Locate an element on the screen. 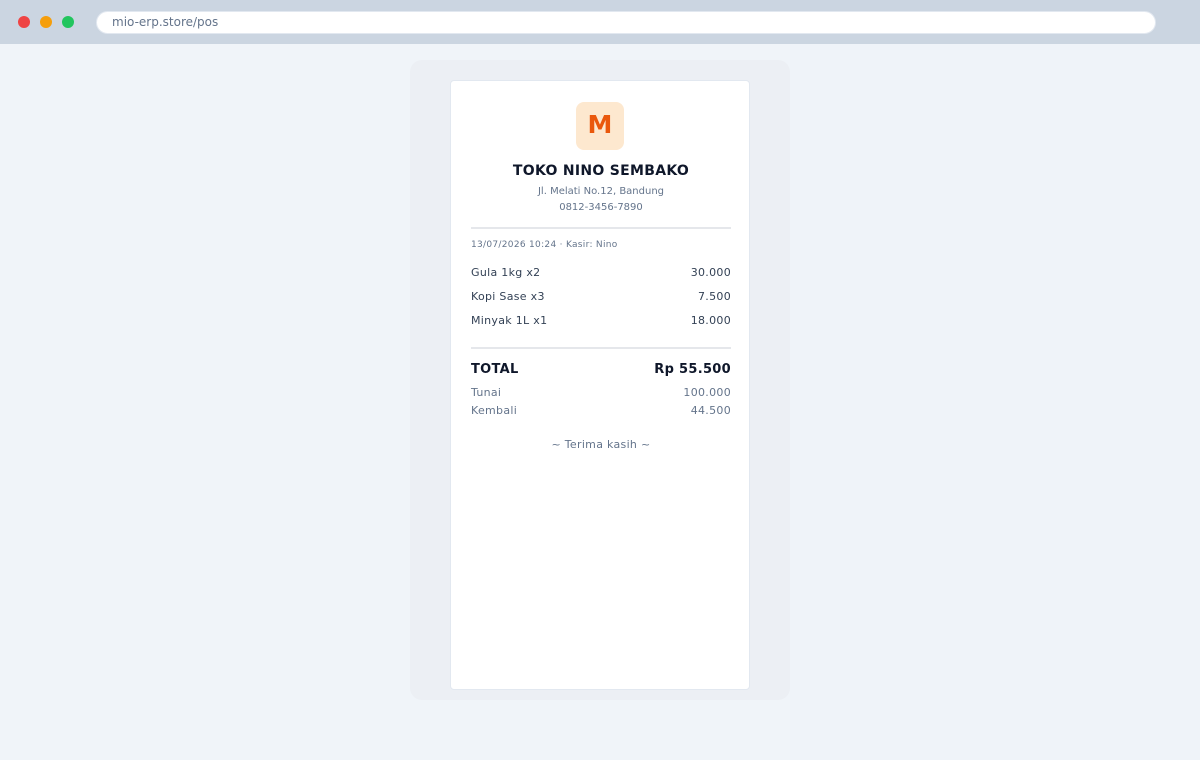  item-amount: 18.000 is located at coordinates (710, 320).